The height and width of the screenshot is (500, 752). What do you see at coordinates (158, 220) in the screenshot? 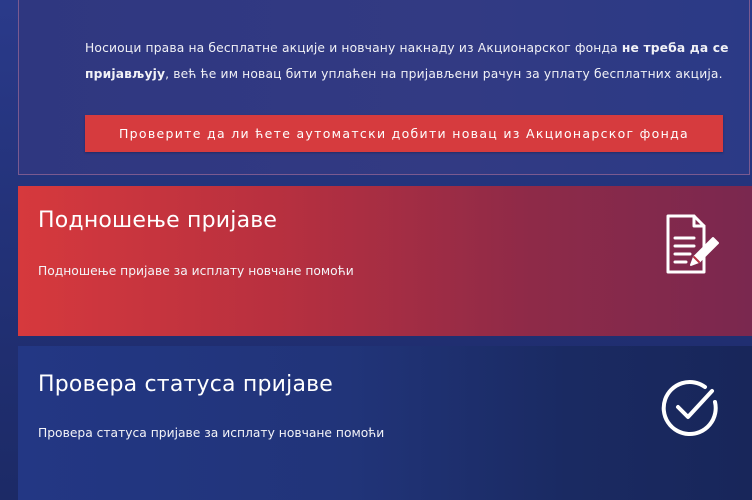
I see `submit-application-title: Подношење пријаве` at bounding box center [158, 220].